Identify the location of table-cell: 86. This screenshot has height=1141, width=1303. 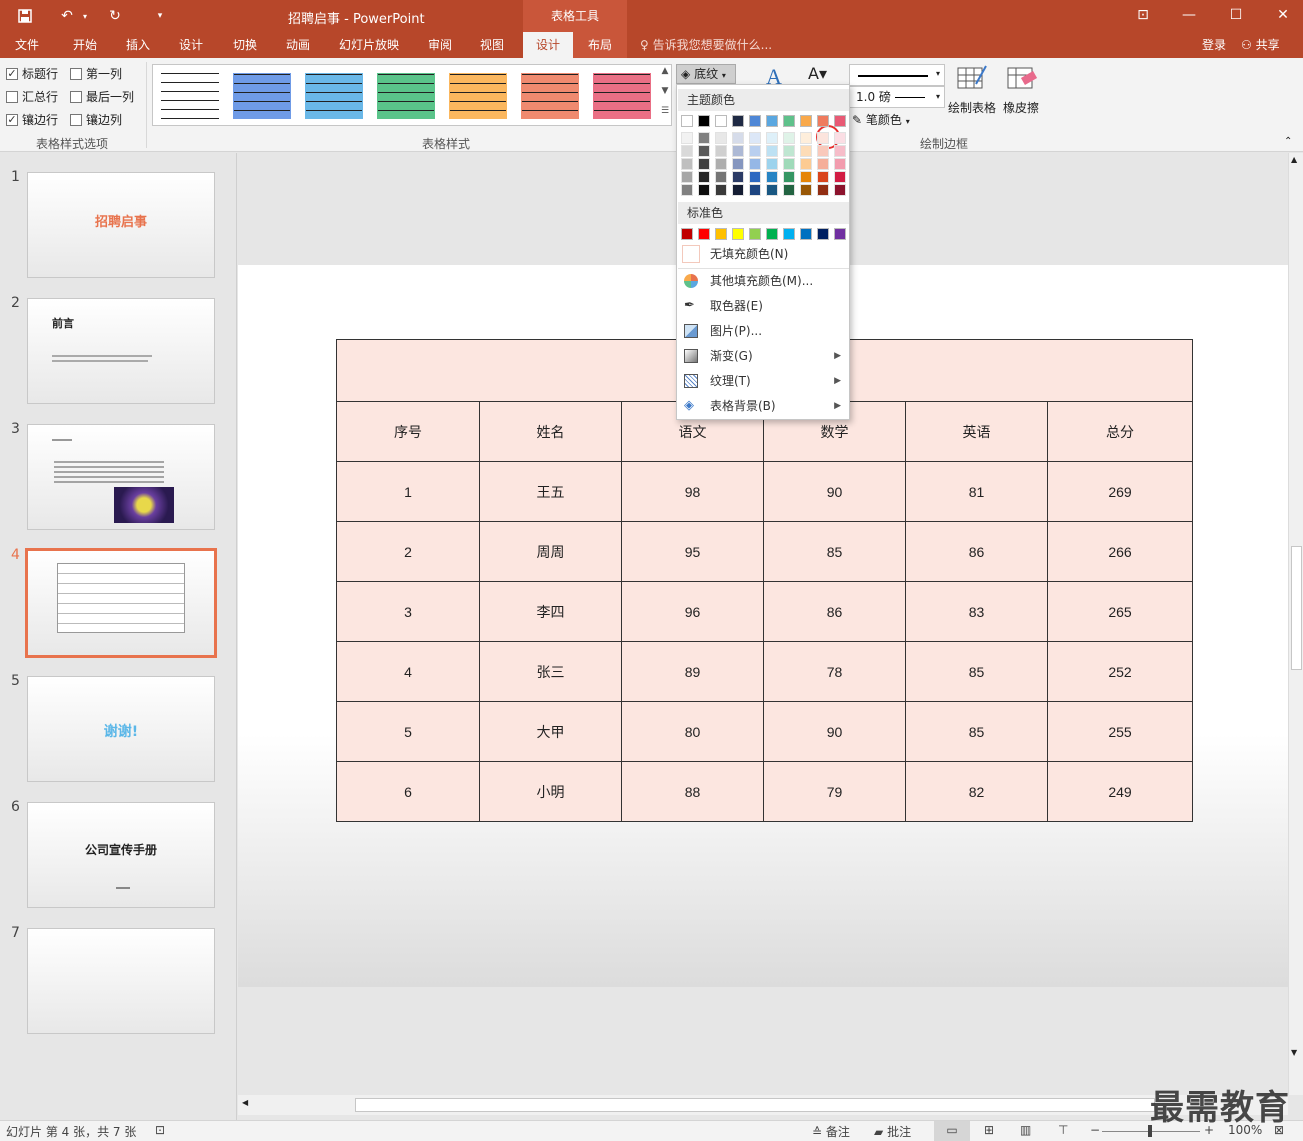
(834, 611).